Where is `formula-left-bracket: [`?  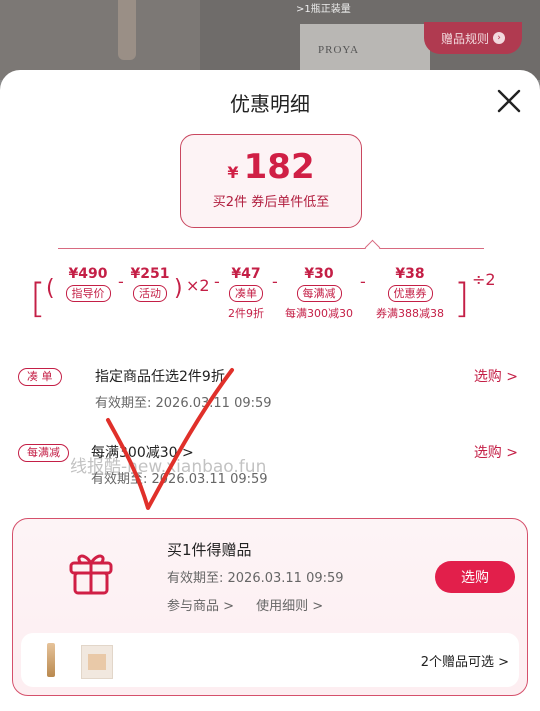 formula-left-bracket: [ is located at coordinates (38, 299).